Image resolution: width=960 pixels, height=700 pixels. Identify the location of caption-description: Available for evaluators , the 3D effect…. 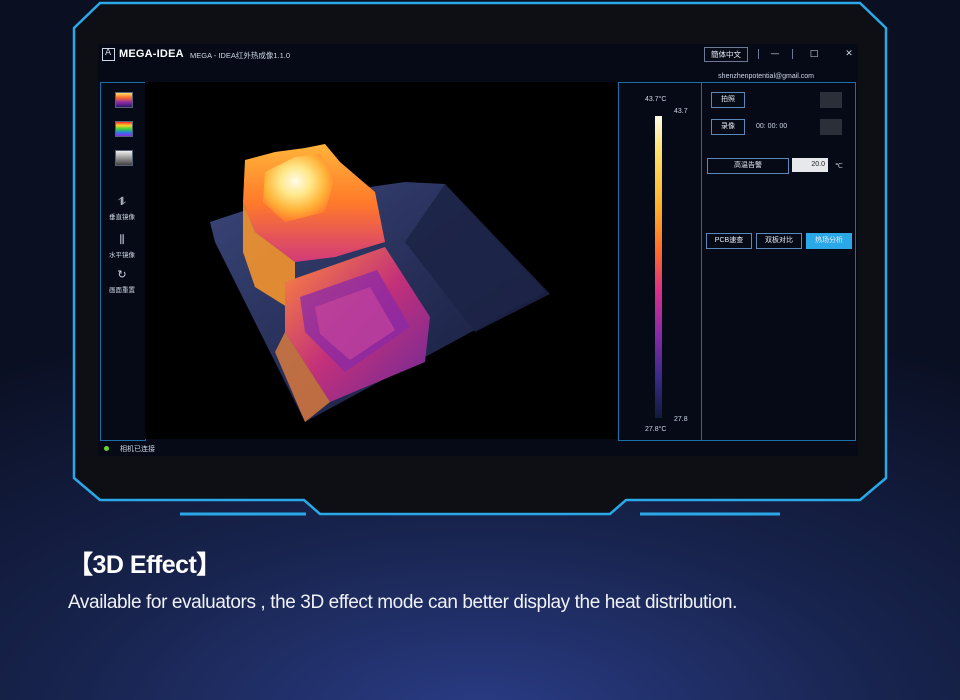
(402, 602).